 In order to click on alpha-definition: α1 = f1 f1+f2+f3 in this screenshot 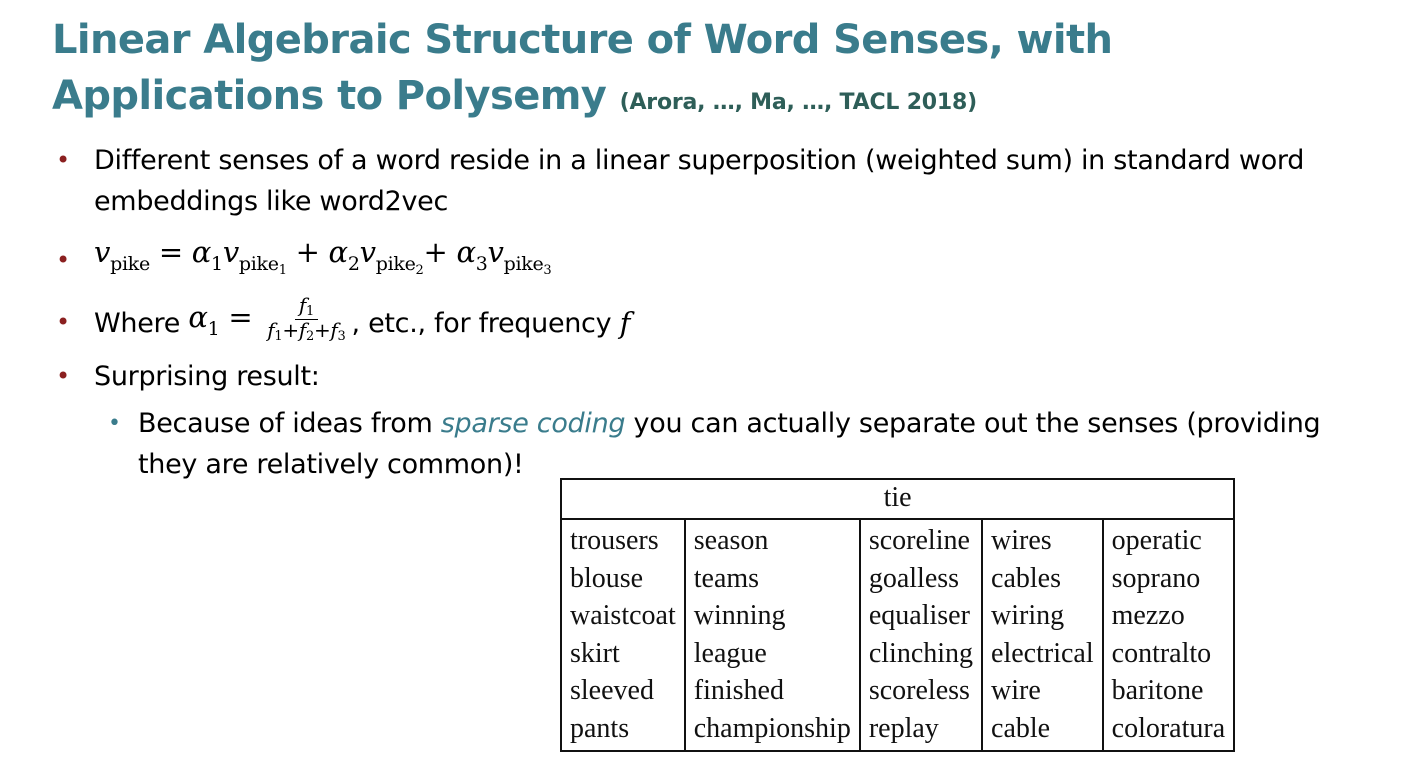, I will do `click(269, 322)`.